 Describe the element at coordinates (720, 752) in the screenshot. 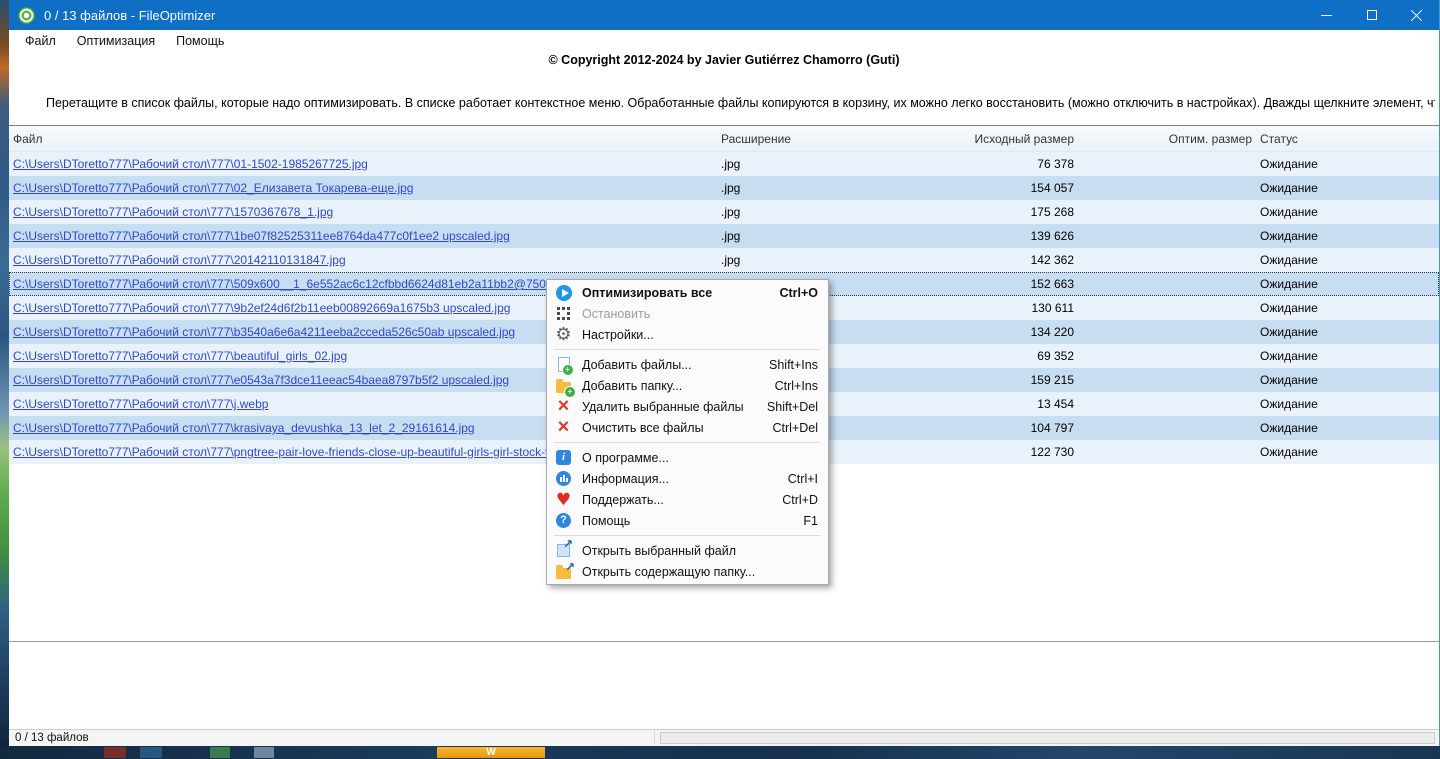

I see `taskbar: W` at that location.